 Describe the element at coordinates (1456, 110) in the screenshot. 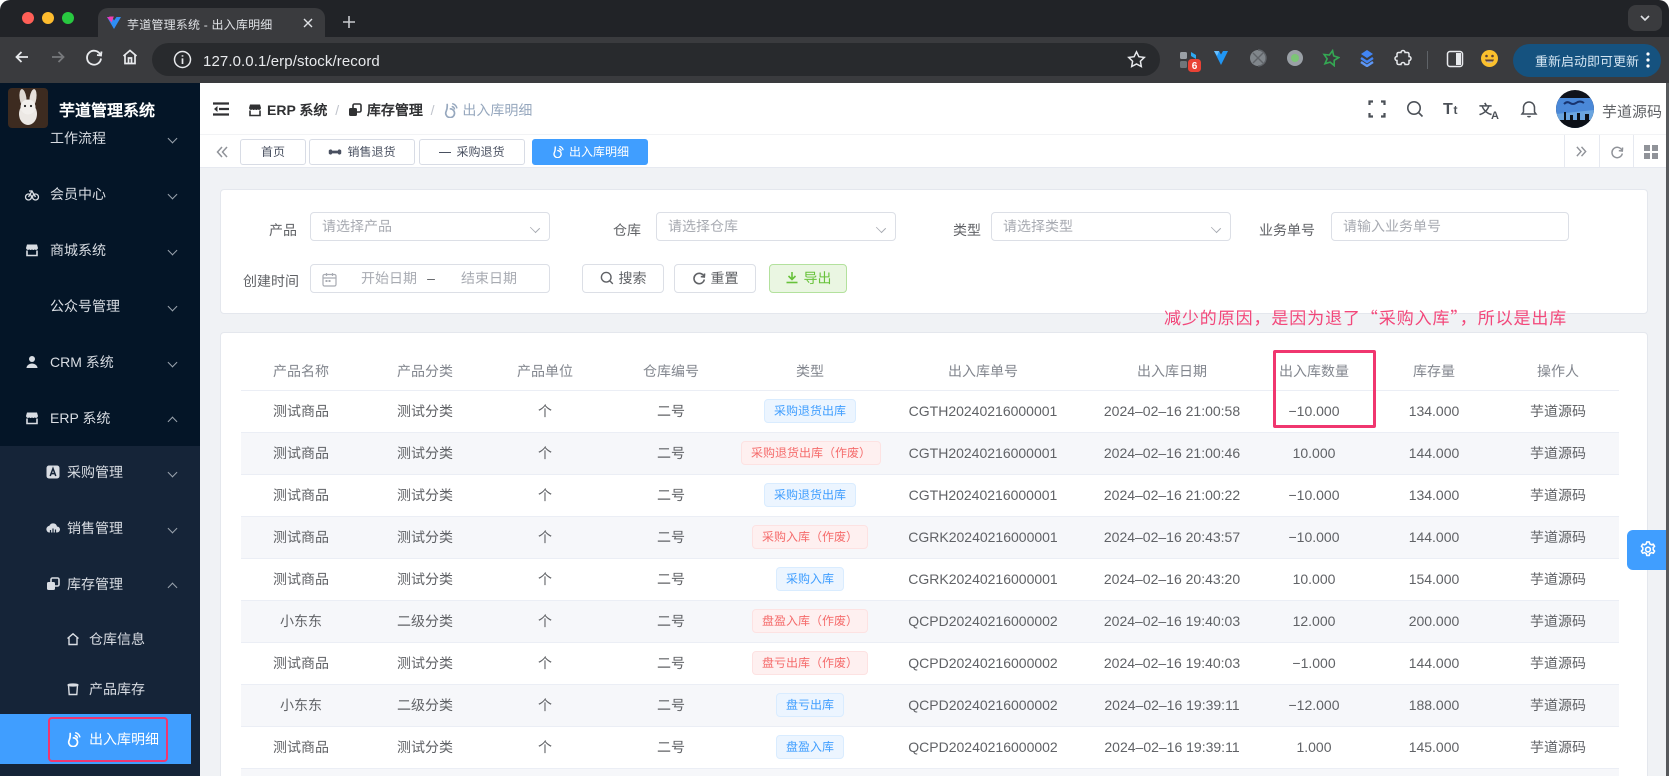

I see `svg-text: t` at that location.